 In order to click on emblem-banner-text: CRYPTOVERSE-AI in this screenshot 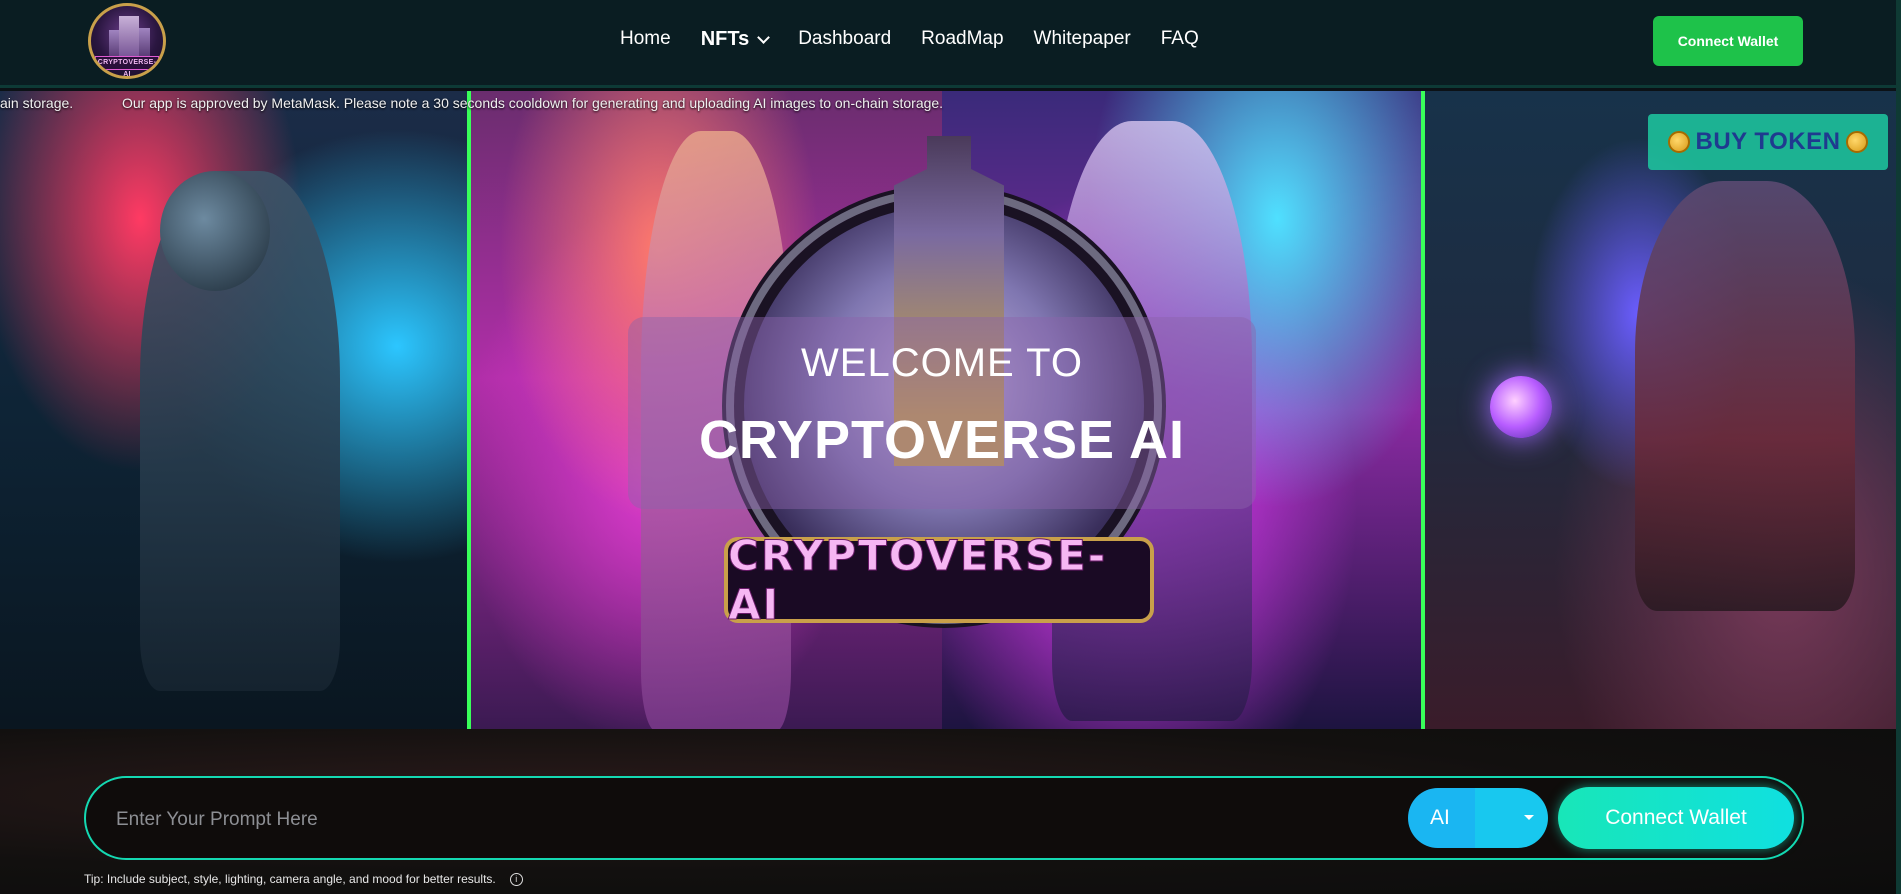, I will do `click(918, 580)`.